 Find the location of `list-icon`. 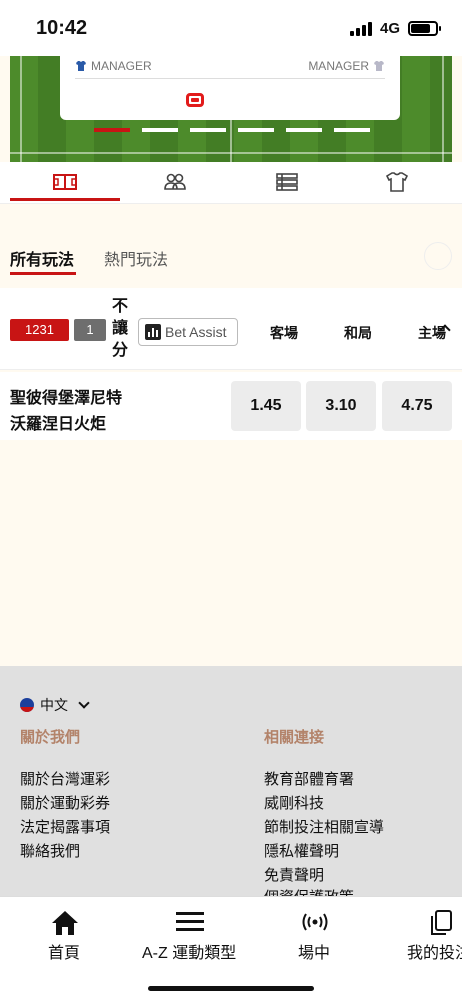

list-icon is located at coordinates (287, 182).